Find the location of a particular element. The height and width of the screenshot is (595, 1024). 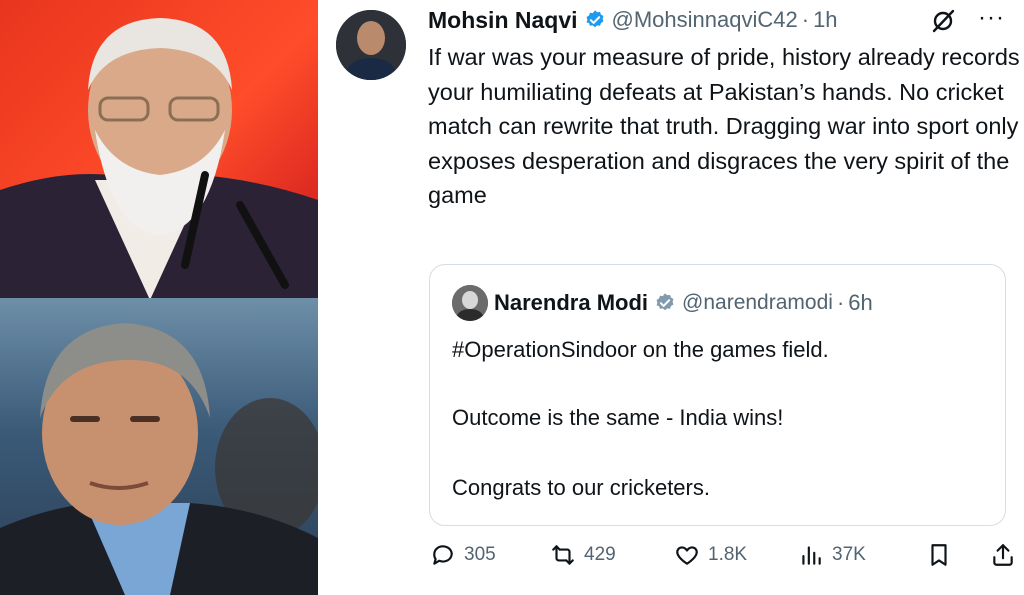

more-options-icon: ··· is located at coordinates (993, 19).